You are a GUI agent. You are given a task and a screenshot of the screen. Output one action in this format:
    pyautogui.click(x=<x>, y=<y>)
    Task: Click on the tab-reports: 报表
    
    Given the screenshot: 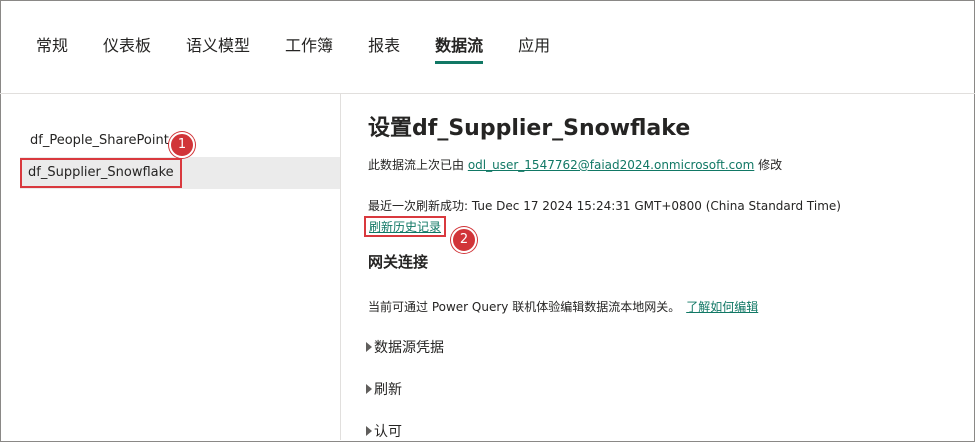 What is the action you would take?
    pyautogui.click(x=384, y=44)
    